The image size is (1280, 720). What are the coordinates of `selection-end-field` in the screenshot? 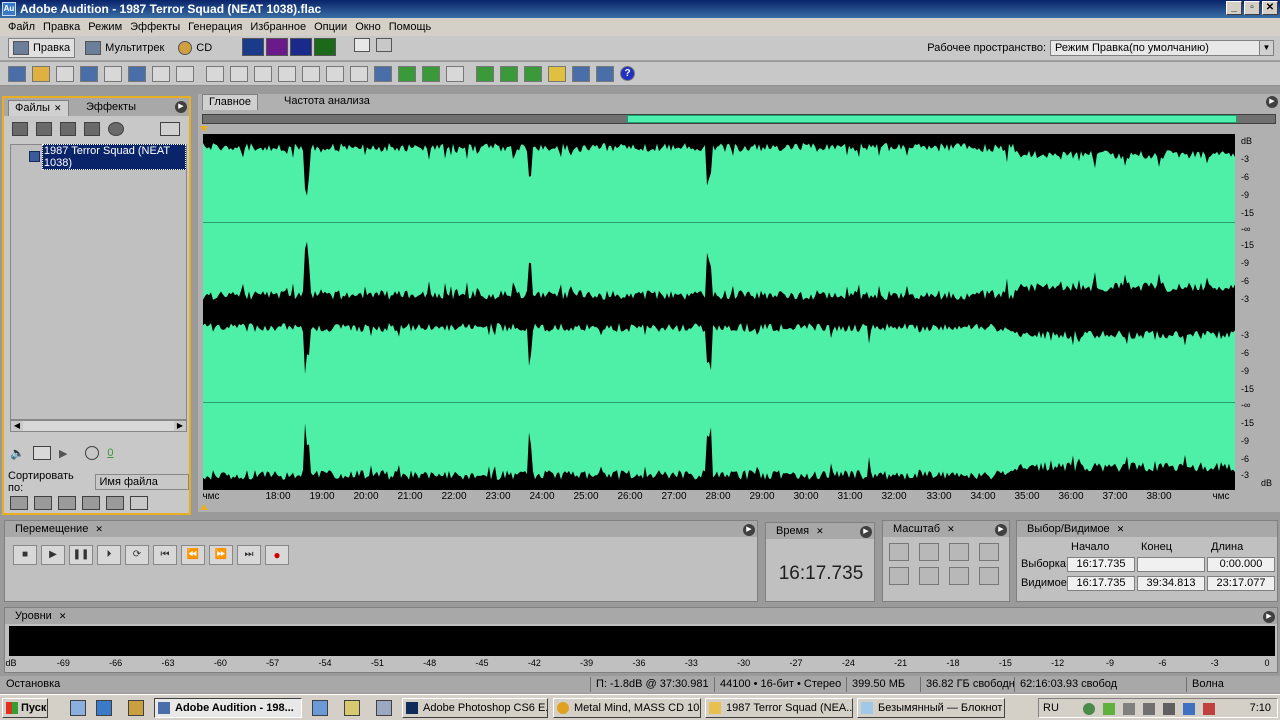 It's located at (1171, 564).